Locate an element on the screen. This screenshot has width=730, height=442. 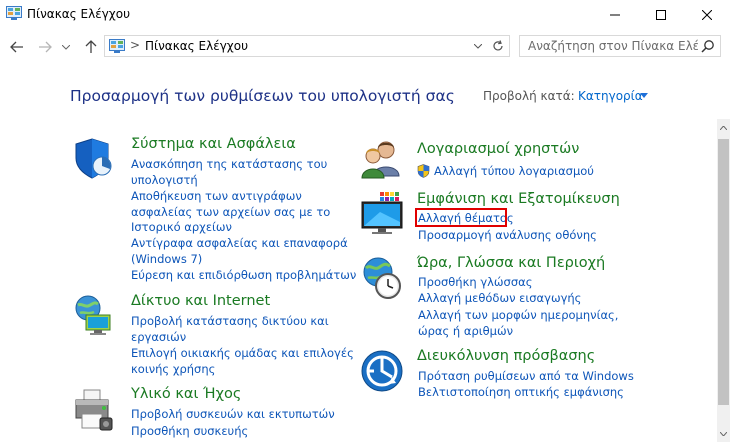
address-bar: > Πίνακας Ελέγχου is located at coordinates (307, 46).